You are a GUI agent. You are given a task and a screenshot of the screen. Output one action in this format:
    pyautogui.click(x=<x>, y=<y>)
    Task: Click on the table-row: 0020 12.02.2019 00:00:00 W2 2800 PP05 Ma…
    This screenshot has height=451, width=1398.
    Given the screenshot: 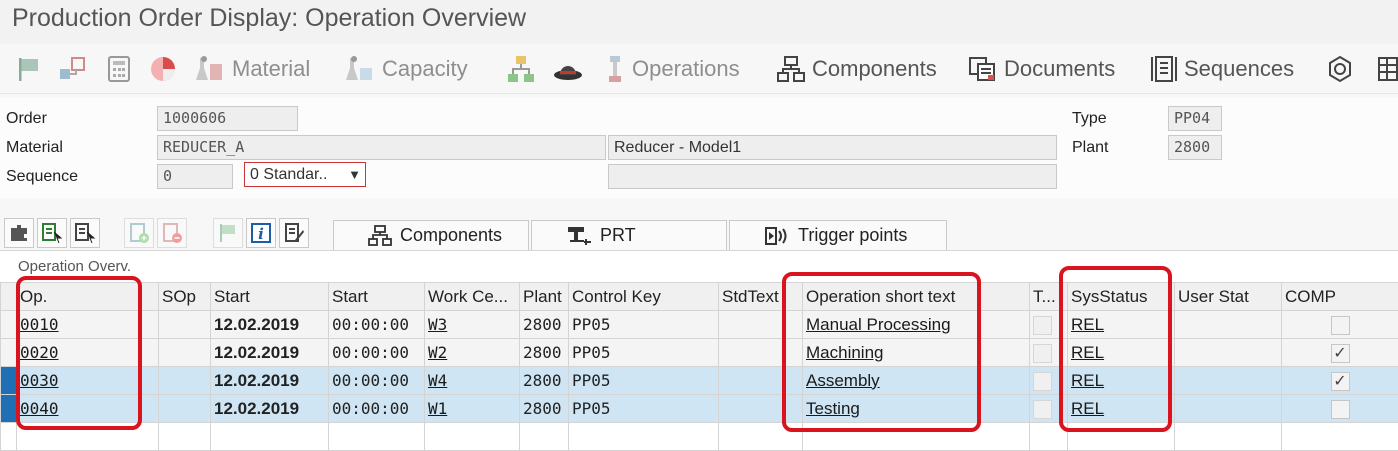 What is the action you would take?
    pyautogui.click(x=699, y=353)
    